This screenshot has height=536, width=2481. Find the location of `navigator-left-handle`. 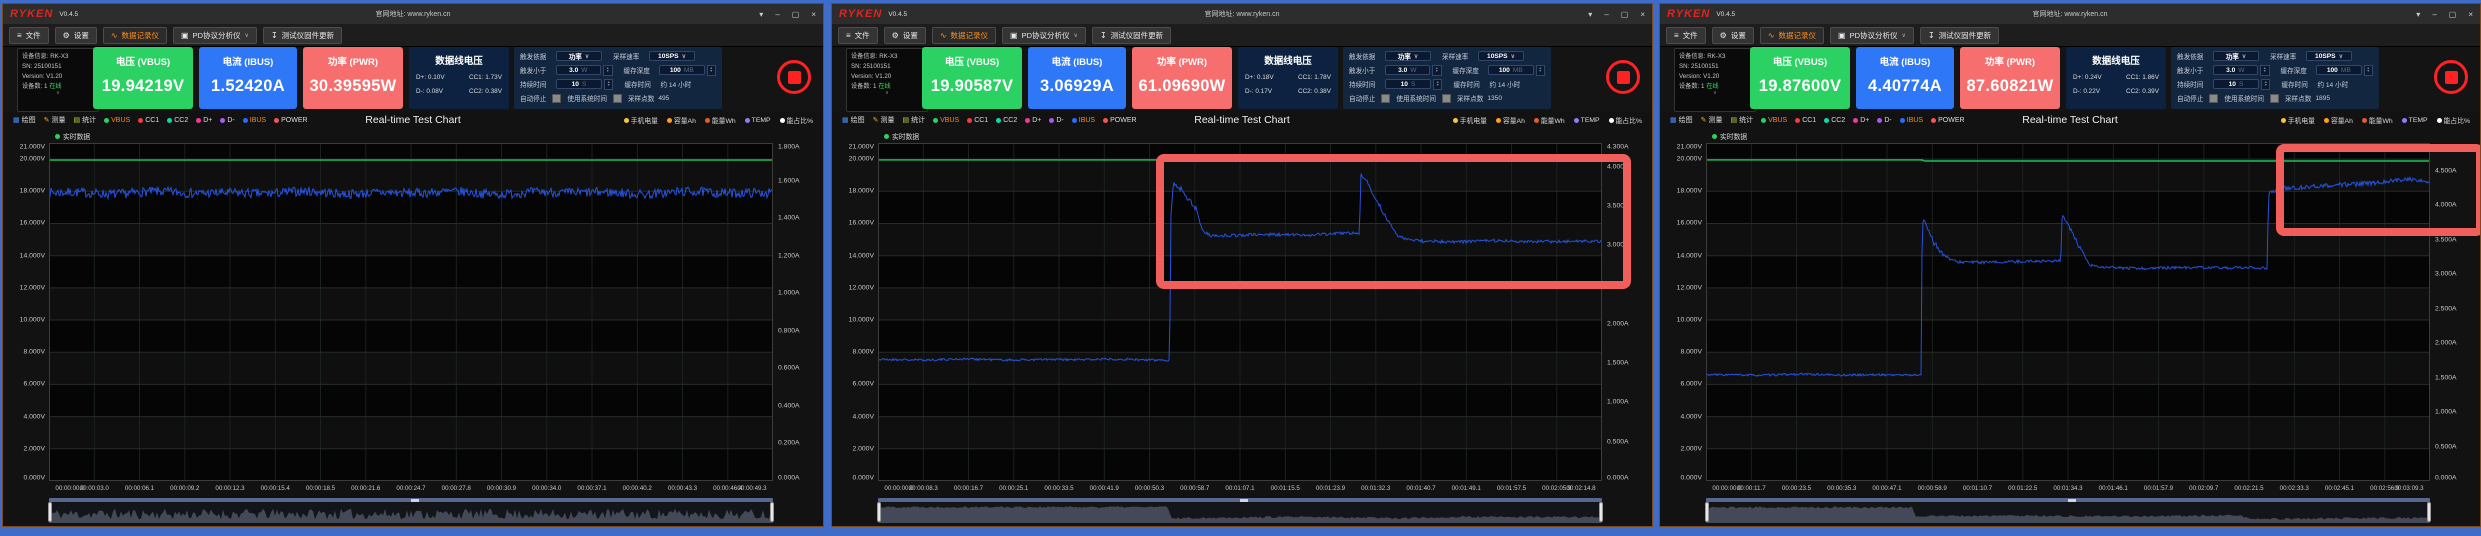

navigator-left-handle is located at coordinates (879, 512).